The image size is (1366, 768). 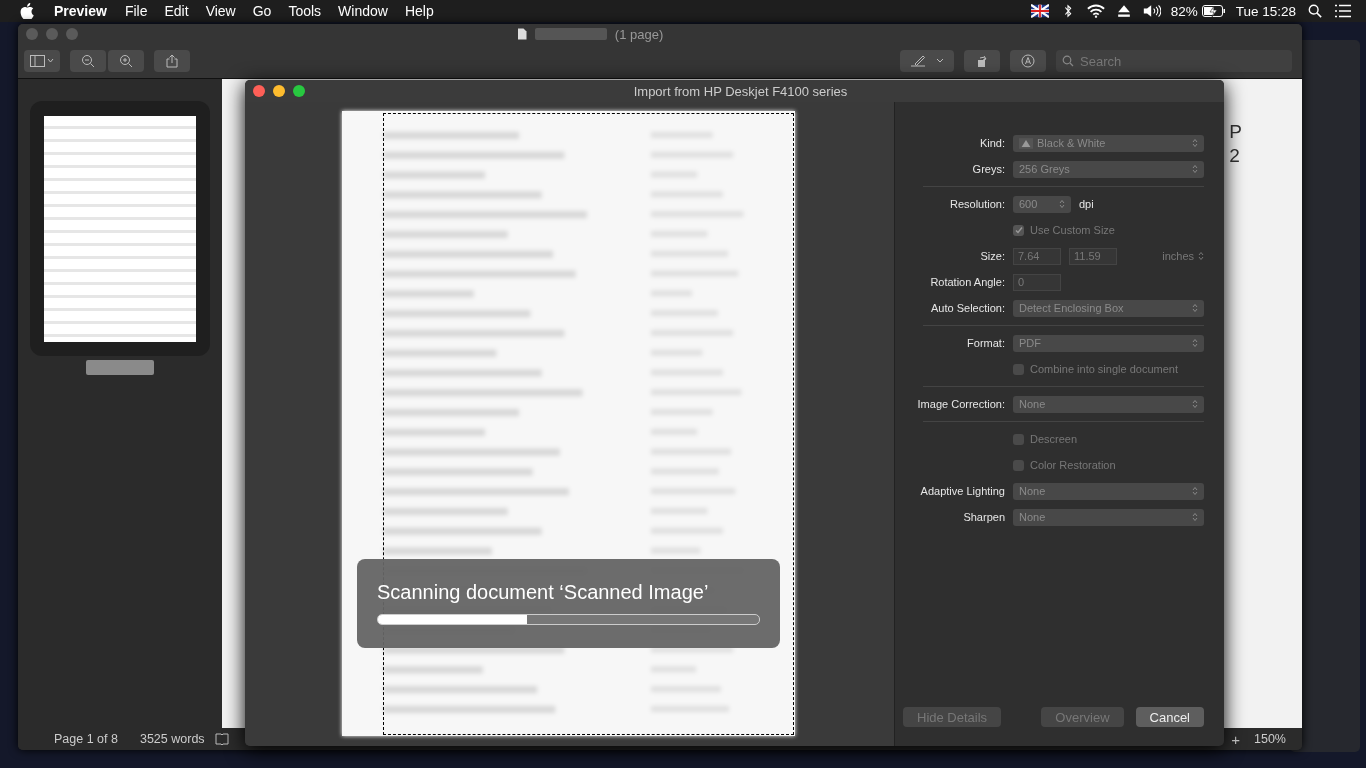 I want to click on sidebar-icon, so click(x=42, y=61).